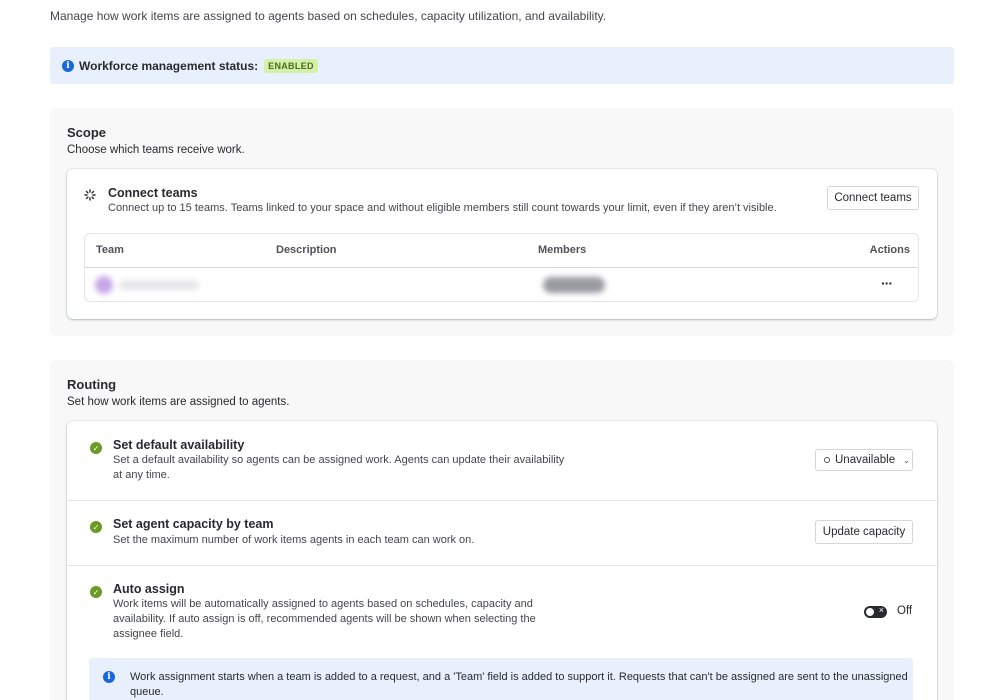 Image resolution: width=999 pixels, height=700 pixels. Describe the element at coordinates (291, 65) in the screenshot. I see `status-badge: ENABLED` at that location.